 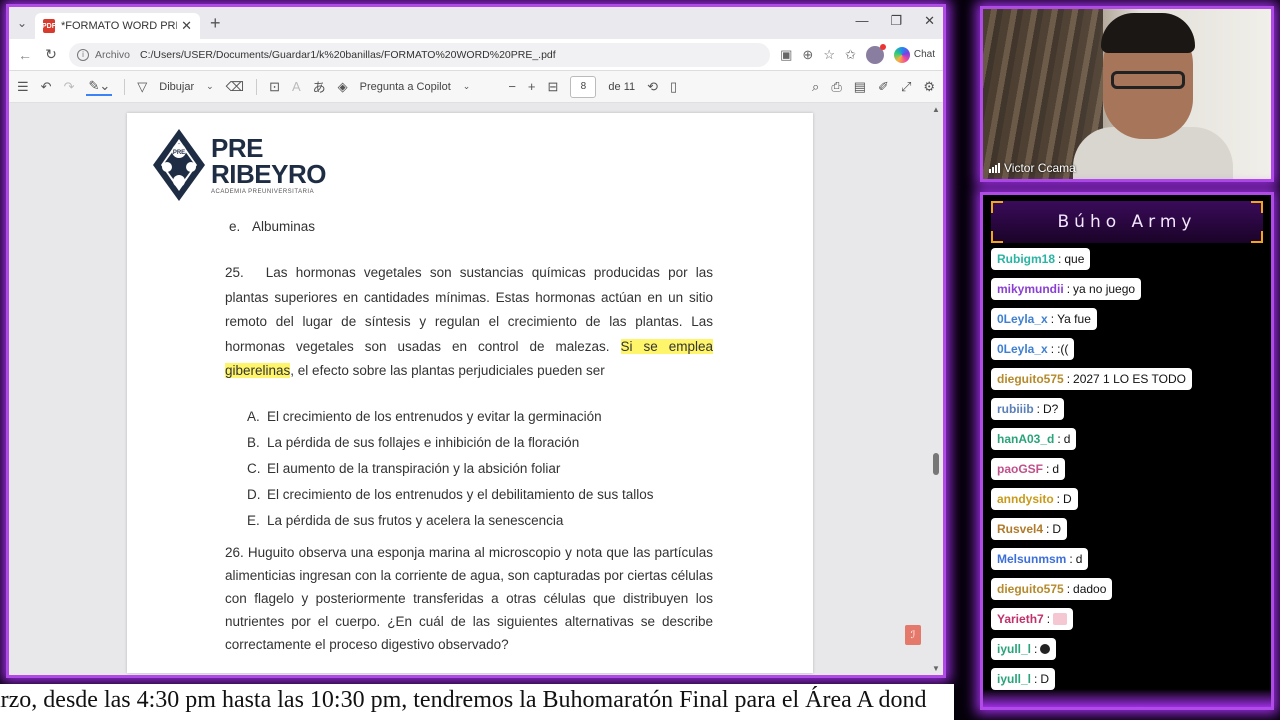 What do you see at coordinates (1127, 623) in the screenshot?
I see `chat-message-row: Yarieth7:` at bounding box center [1127, 623].